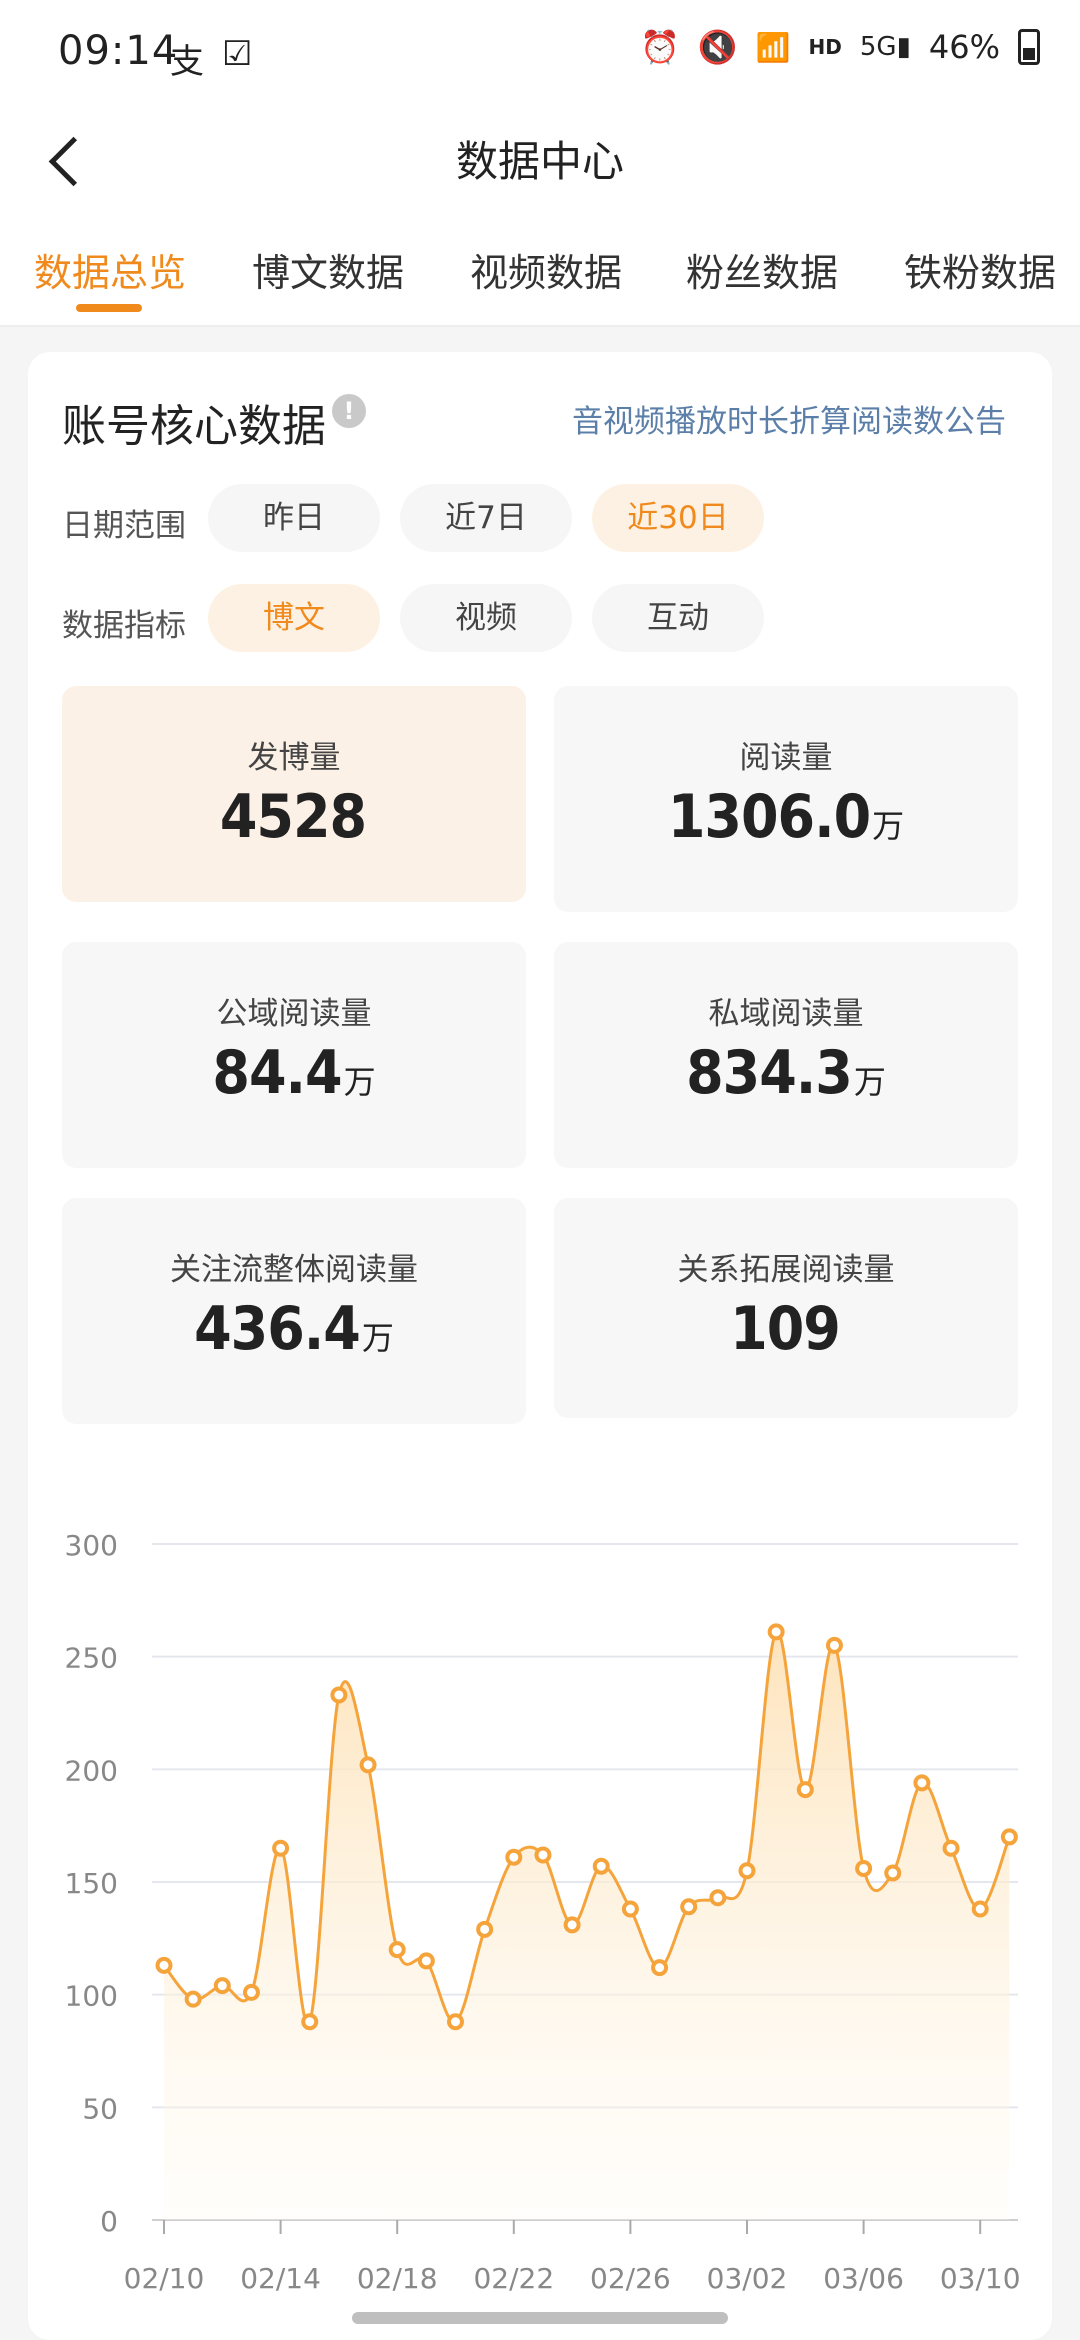 This screenshot has width=1080, height=2340. What do you see at coordinates (659, 47) in the screenshot?
I see `alarm-icon: ⏰` at bounding box center [659, 47].